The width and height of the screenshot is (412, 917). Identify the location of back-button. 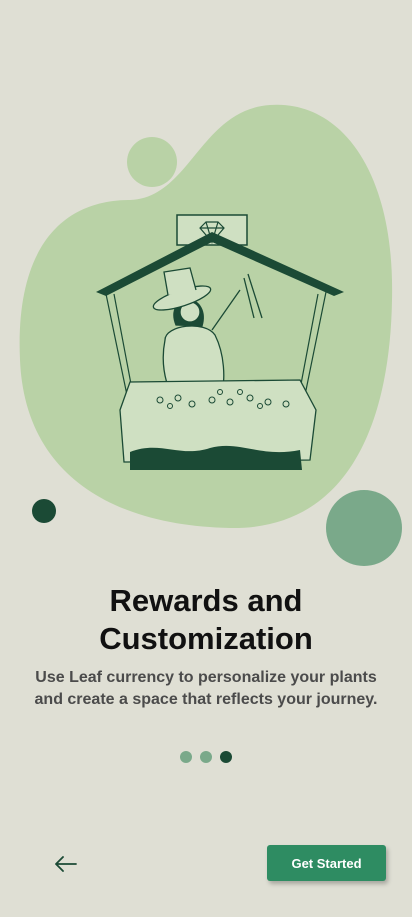
(66, 864).